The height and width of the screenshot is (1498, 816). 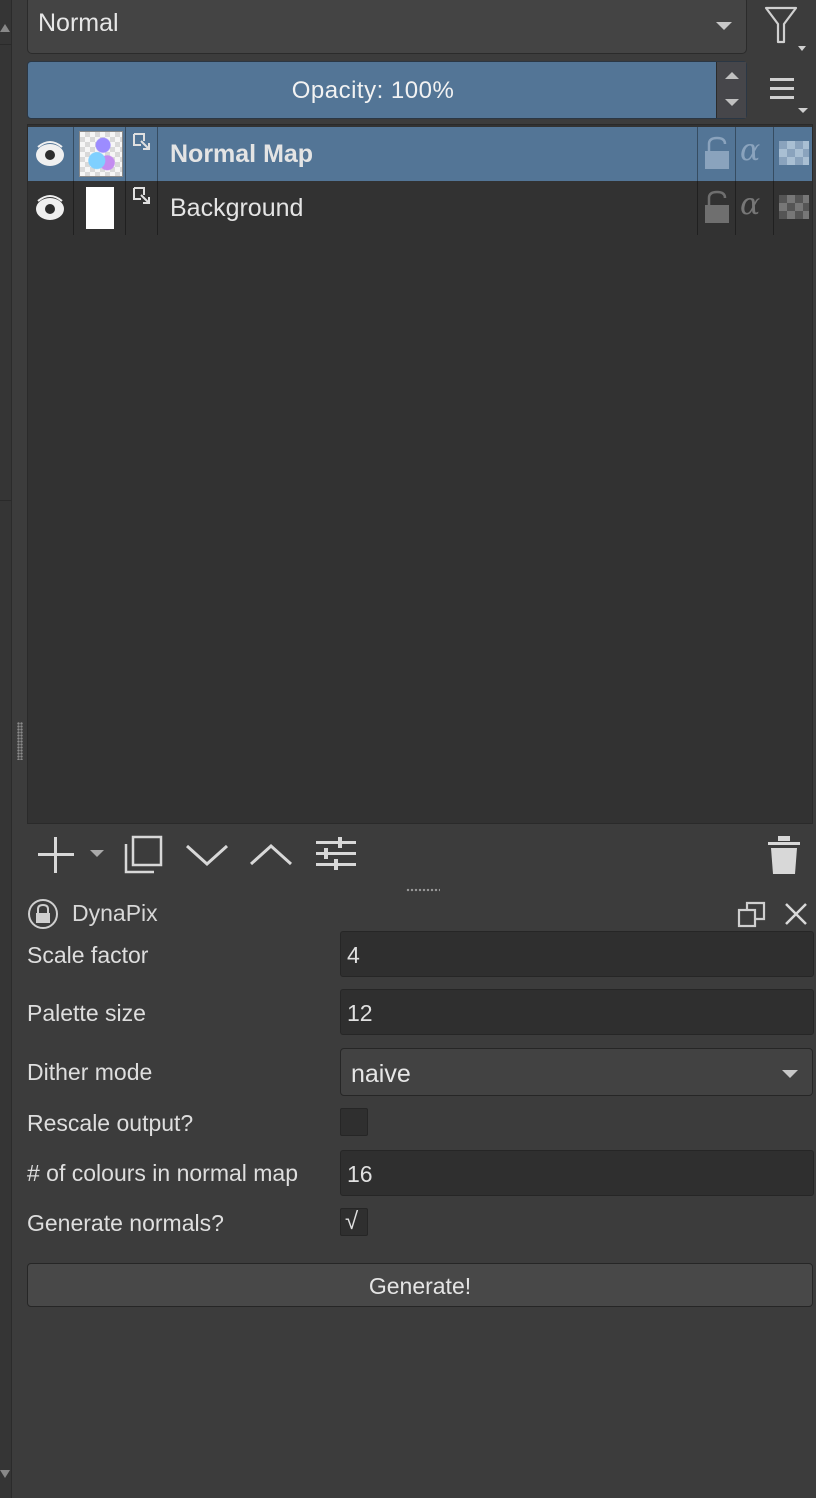 I want to click on check-mark-icon: √, so click(x=352, y=1221).